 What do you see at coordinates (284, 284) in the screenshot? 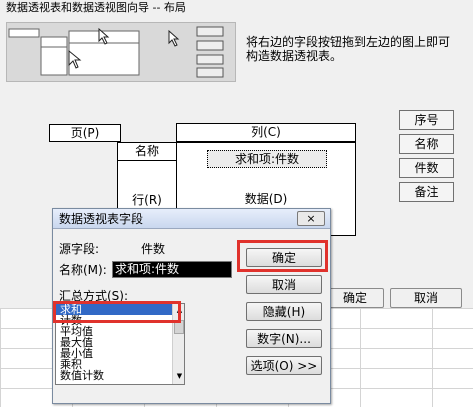
I see `cancel-button: 取消` at bounding box center [284, 284].